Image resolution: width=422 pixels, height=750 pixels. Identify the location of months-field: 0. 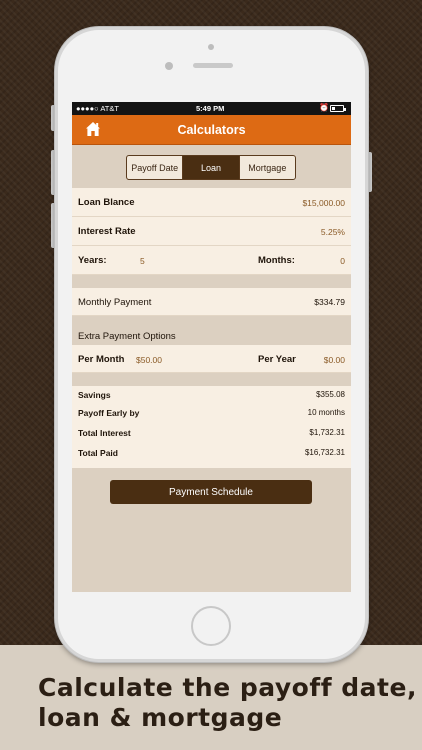
(342, 261).